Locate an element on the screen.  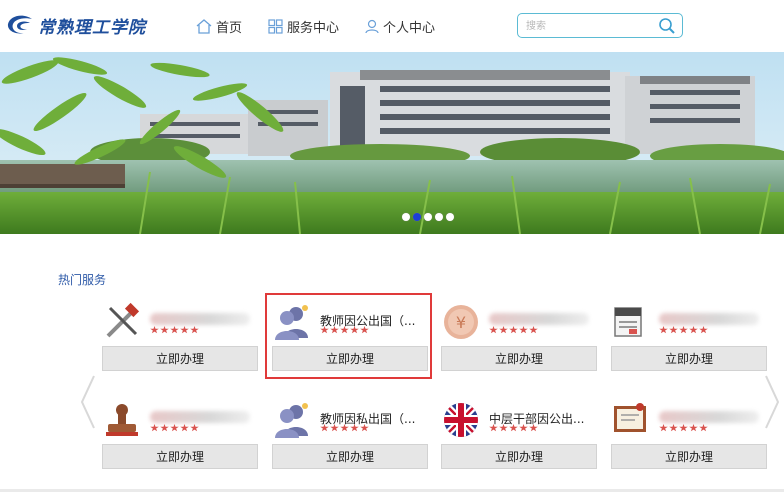
search-input is located at coordinates (591, 26).